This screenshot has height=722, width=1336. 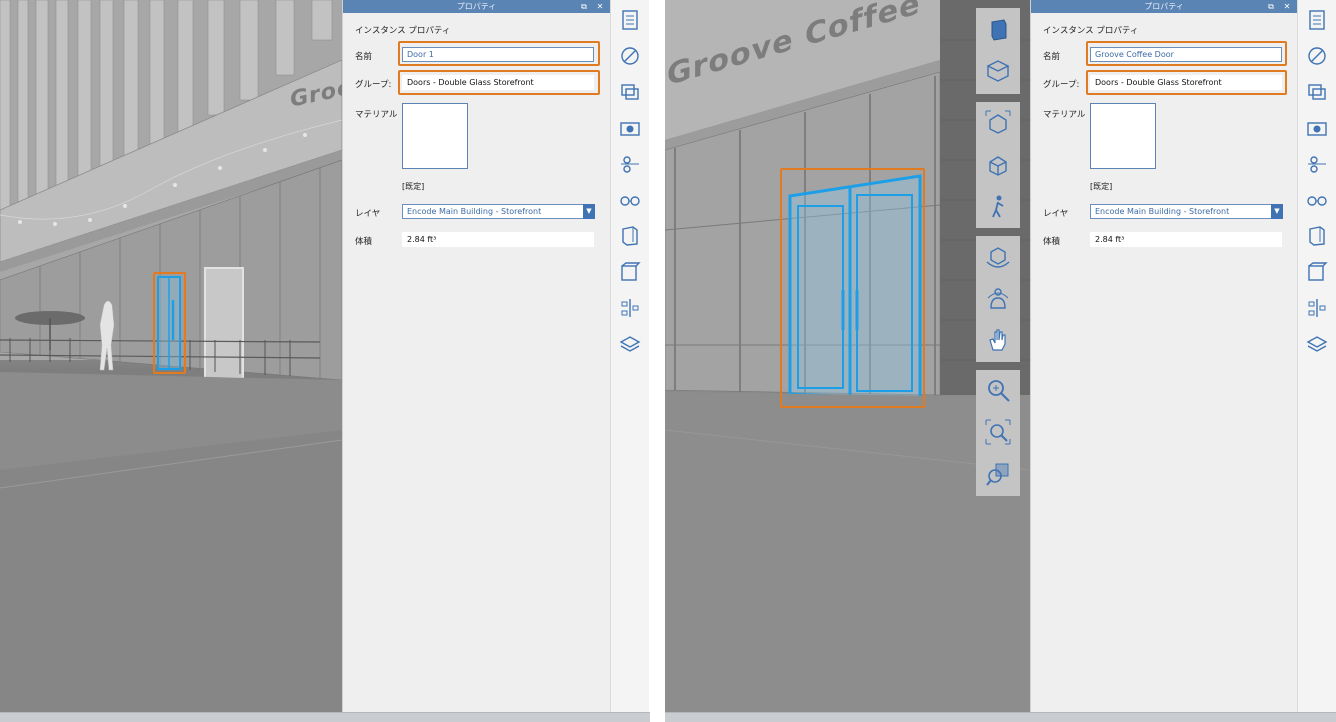 I want to click on name-field: Groove Coffee Door, so click(x=1186, y=54).